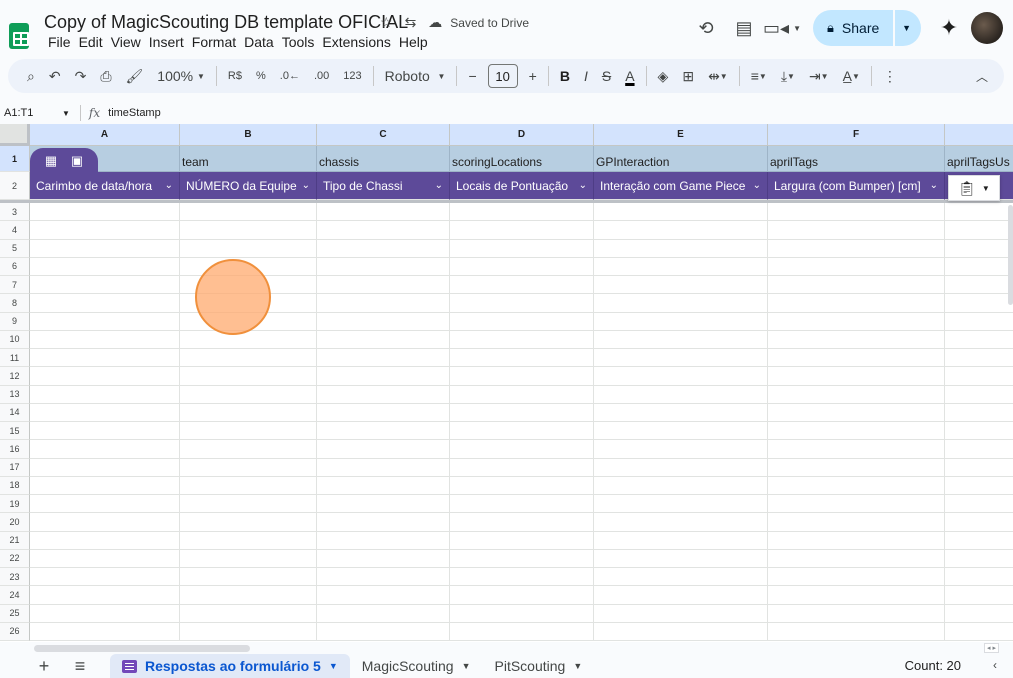 The width and height of the screenshot is (1013, 678). What do you see at coordinates (383, 135) in the screenshot?
I see `column-header: C` at bounding box center [383, 135].